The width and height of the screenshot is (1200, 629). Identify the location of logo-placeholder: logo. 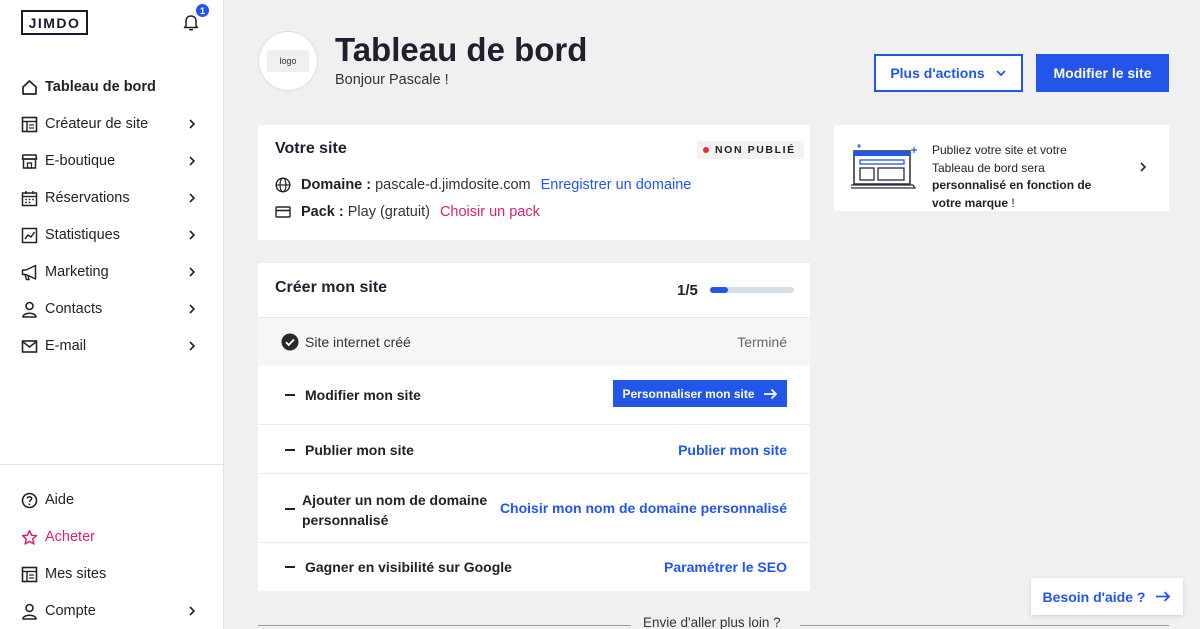
(288, 61).